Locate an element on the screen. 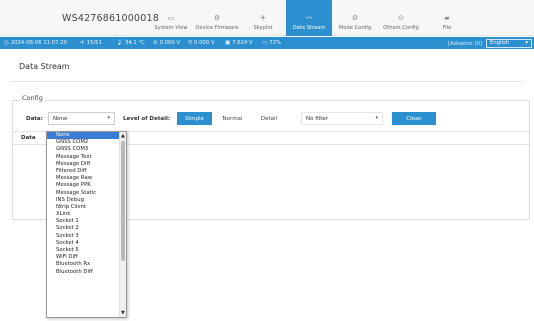  nav-mode-config: ⚙ Mode Config is located at coordinates (355, 18).